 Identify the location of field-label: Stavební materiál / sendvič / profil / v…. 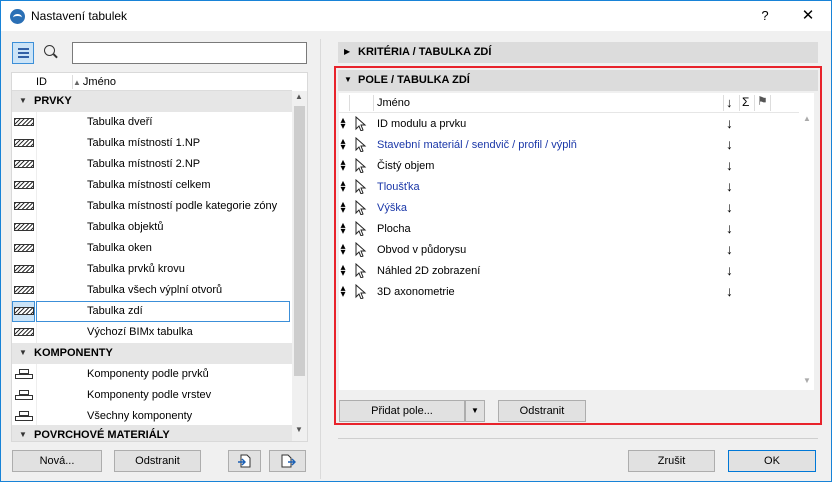
(477, 145).